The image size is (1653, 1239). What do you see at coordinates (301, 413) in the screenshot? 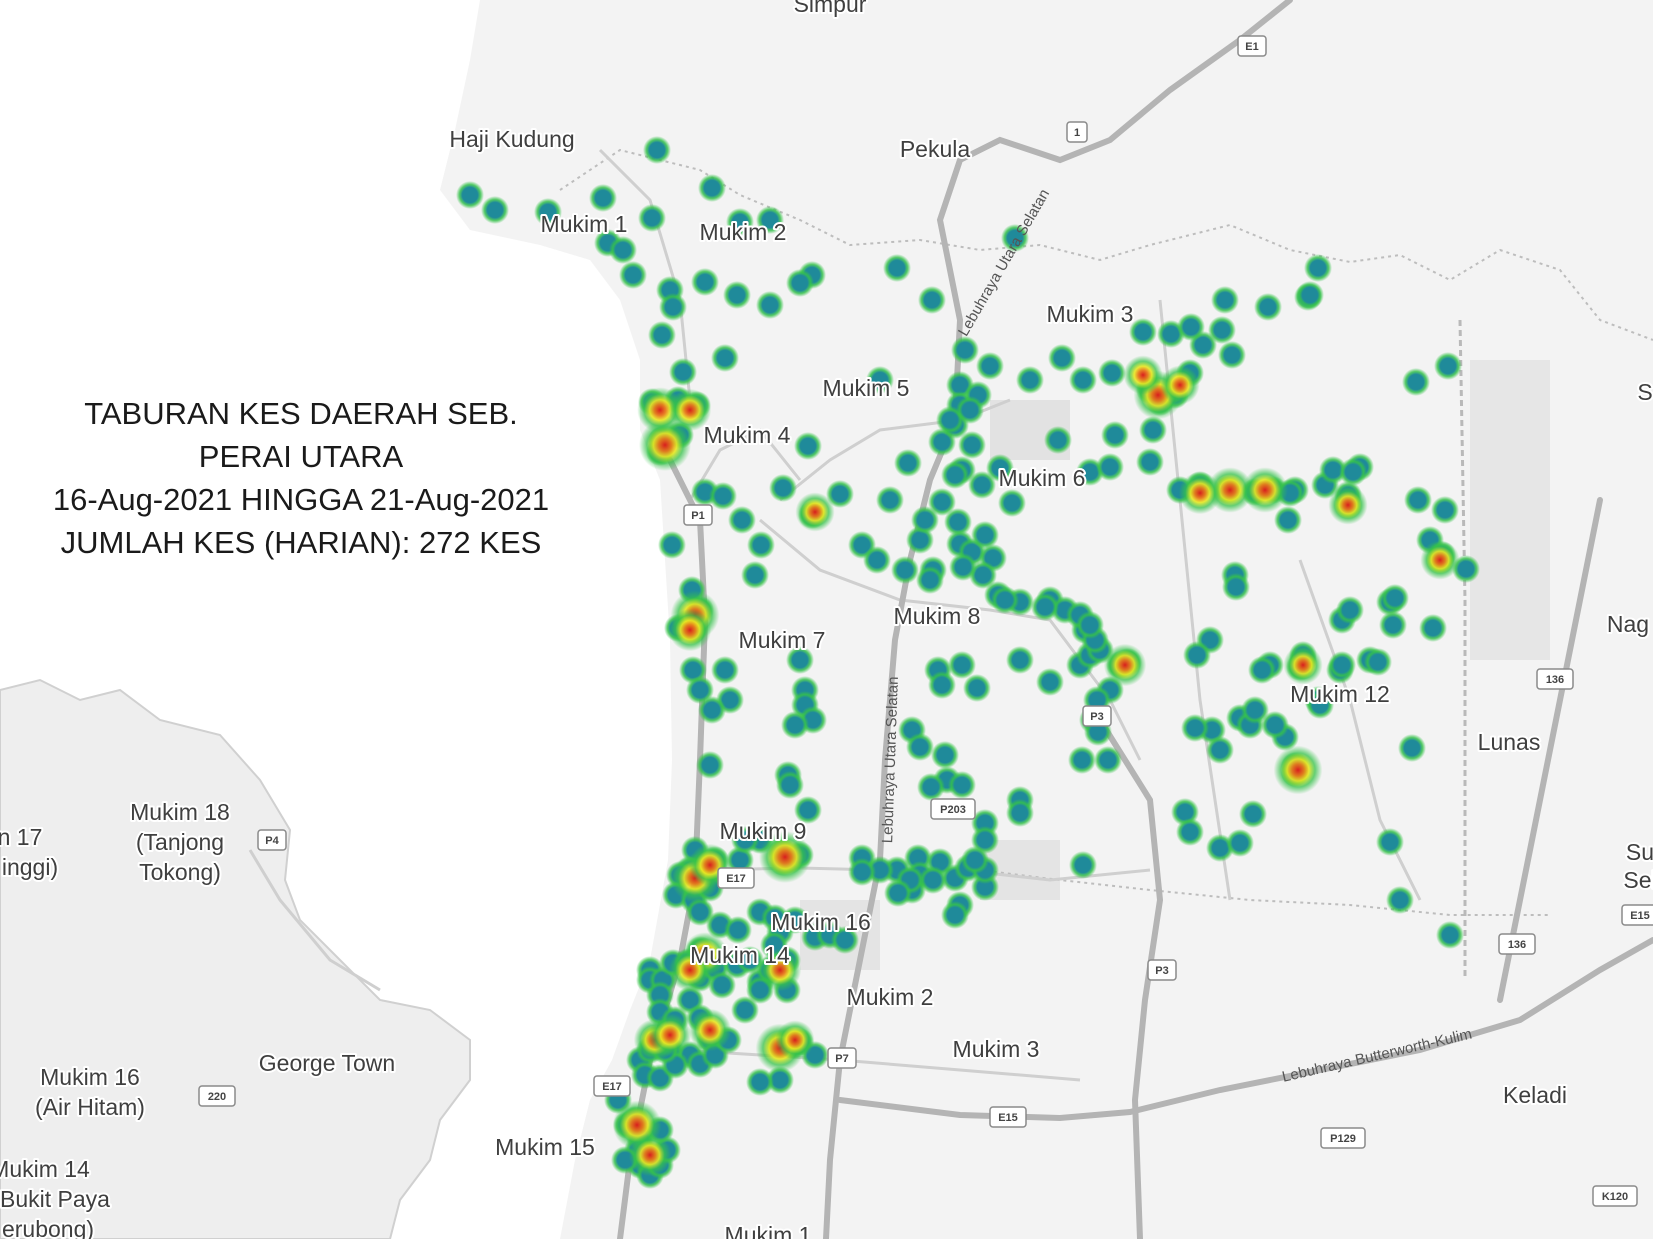
I see `title-line-1: TABURAN KES DAERAH SEB.` at bounding box center [301, 413].